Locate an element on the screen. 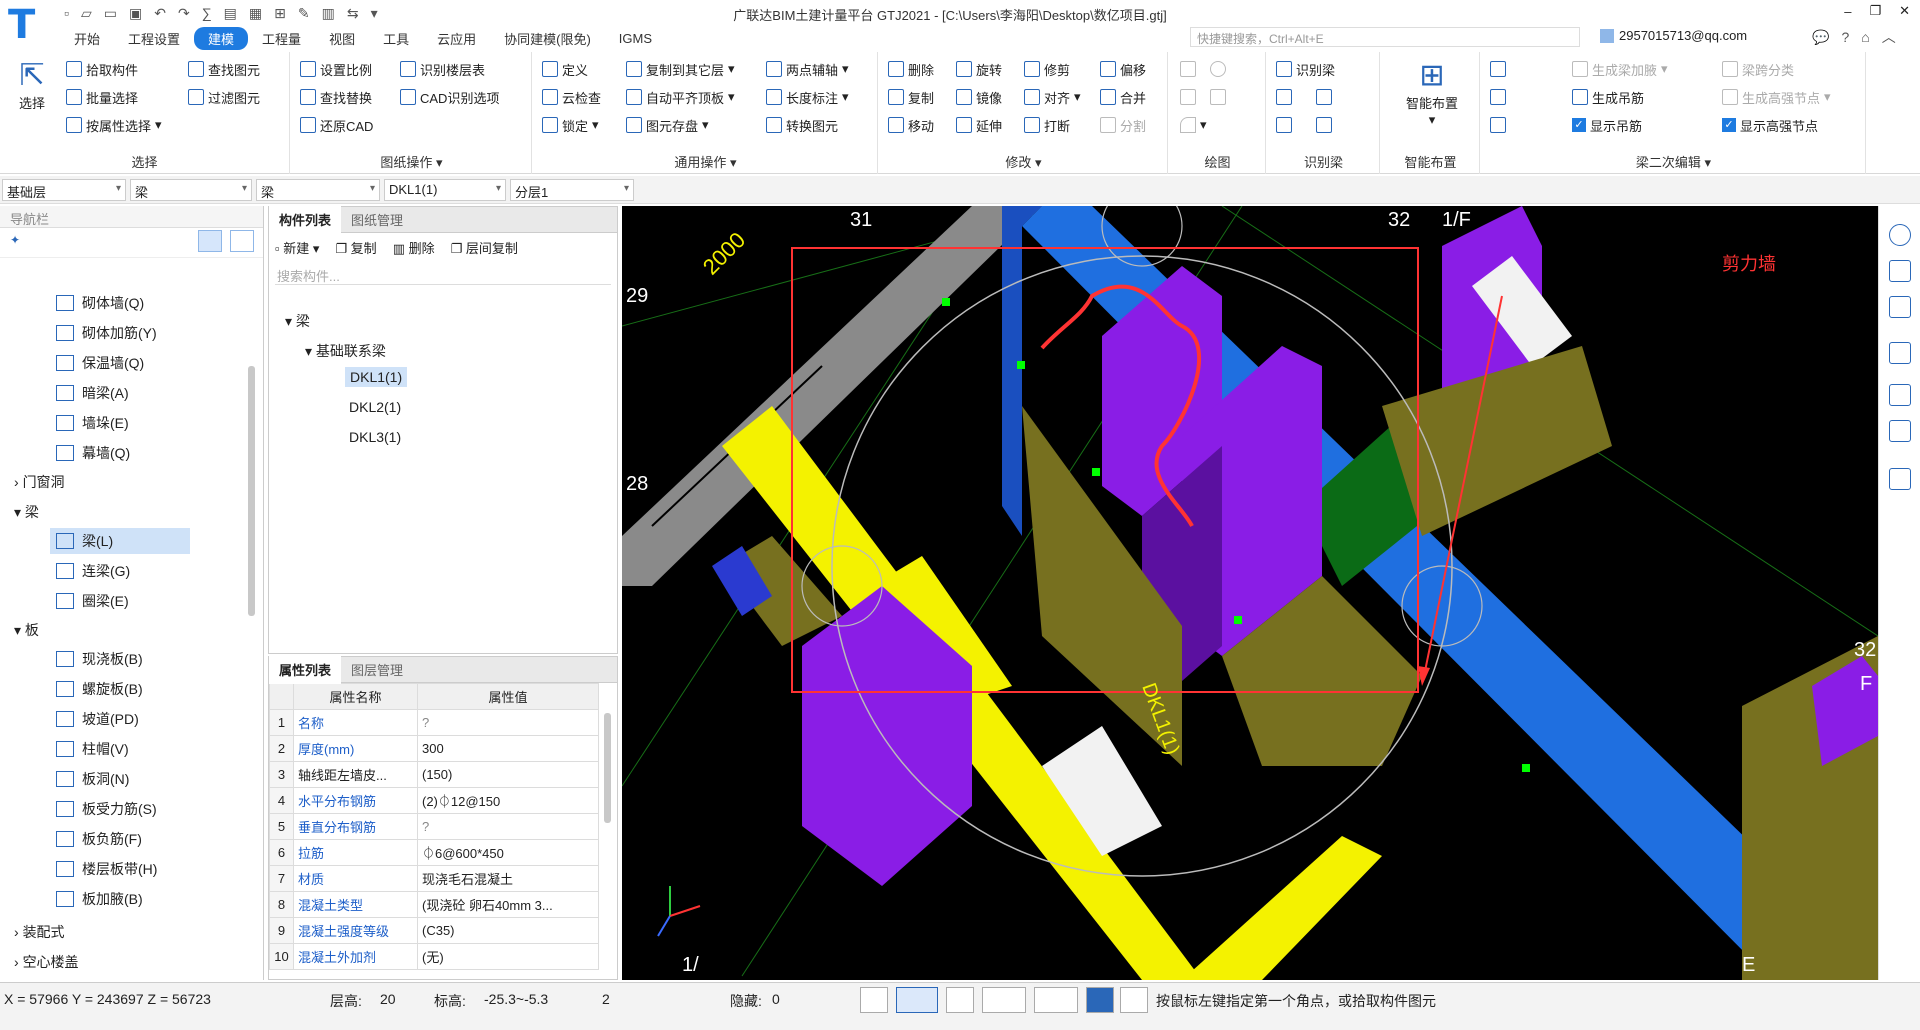 The image size is (1920, 1030). copy-to-floor-button: 复制到其它层 ▾ is located at coordinates (680, 69).